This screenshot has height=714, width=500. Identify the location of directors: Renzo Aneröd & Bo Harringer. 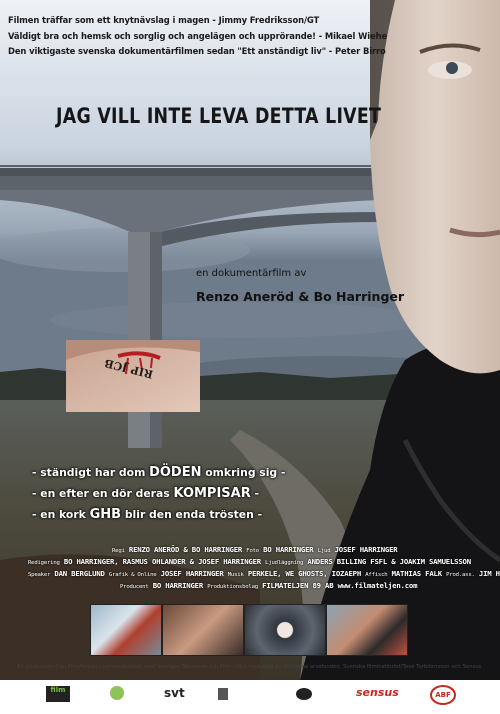
(300, 296).